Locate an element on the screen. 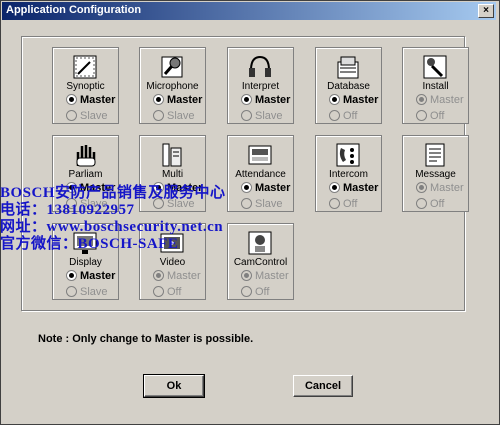 Image resolution: width=500 pixels, height=425 pixels. module-label: Parliam is located at coordinates (85, 174).